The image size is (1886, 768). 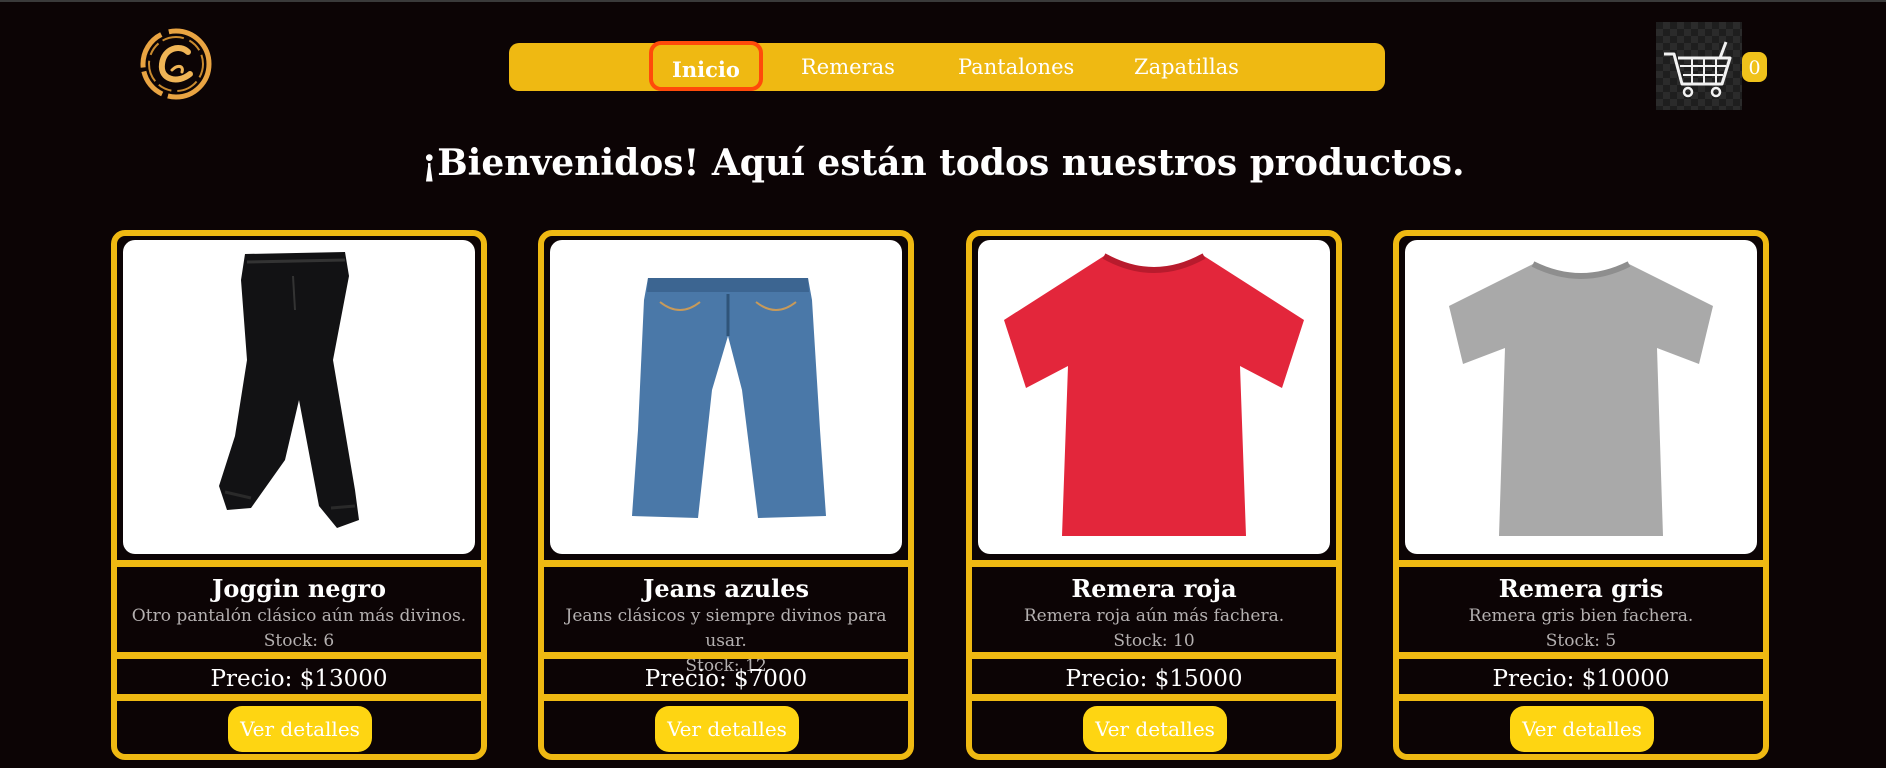 I want to click on main-nav: Inicio Remeras Pantalones Zapatillas, so click(x=947, y=66).